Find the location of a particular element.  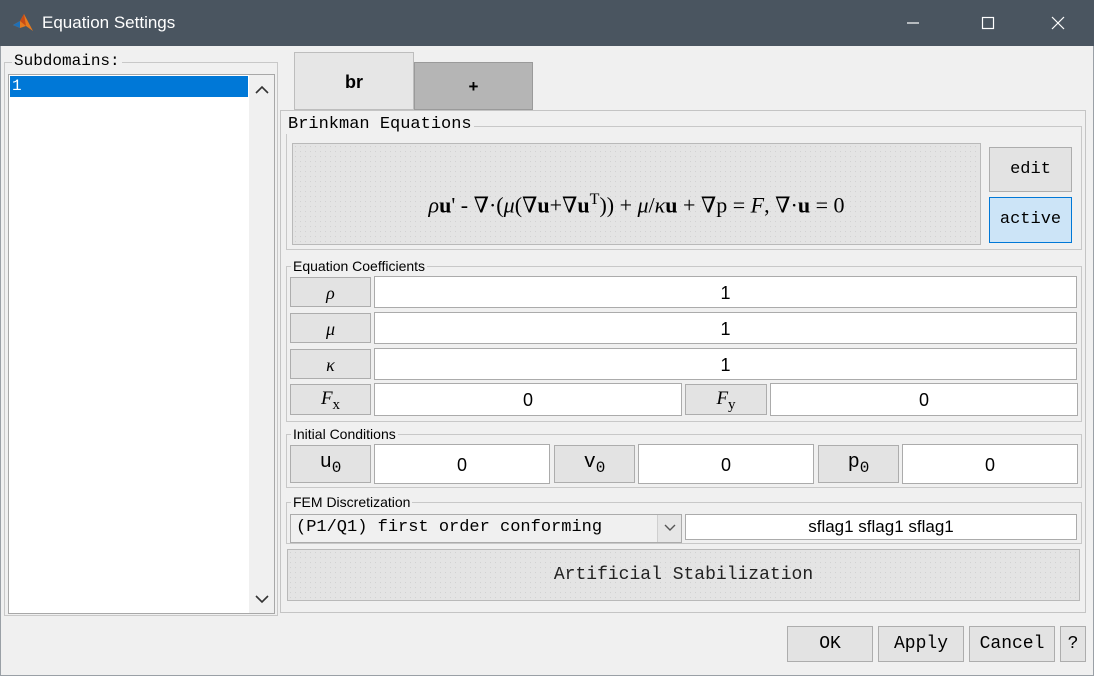

v0-label: v0 is located at coordinates (594, 464).